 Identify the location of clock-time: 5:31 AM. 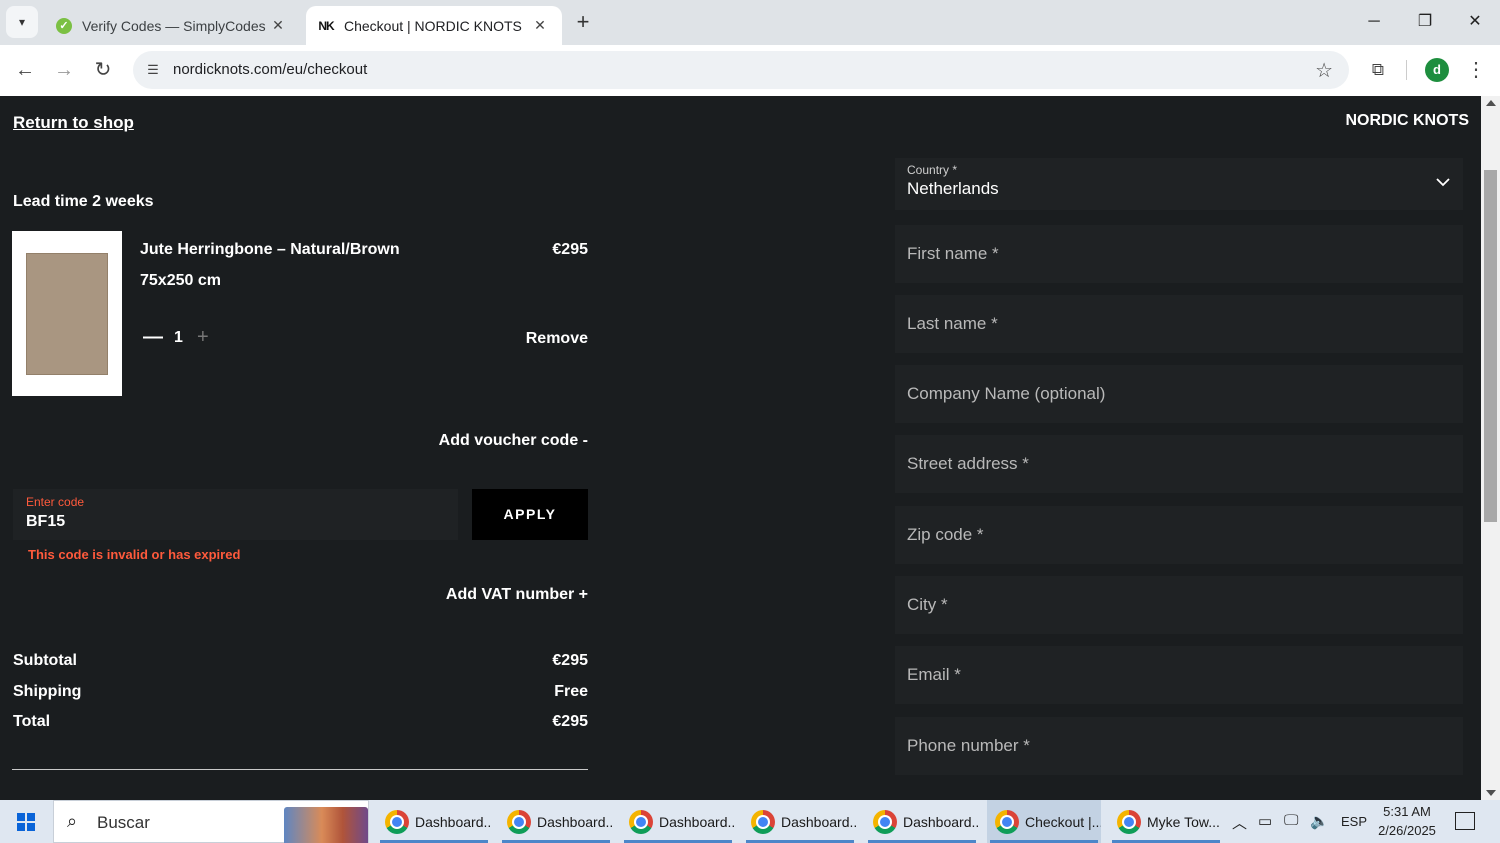
(1407, 811).